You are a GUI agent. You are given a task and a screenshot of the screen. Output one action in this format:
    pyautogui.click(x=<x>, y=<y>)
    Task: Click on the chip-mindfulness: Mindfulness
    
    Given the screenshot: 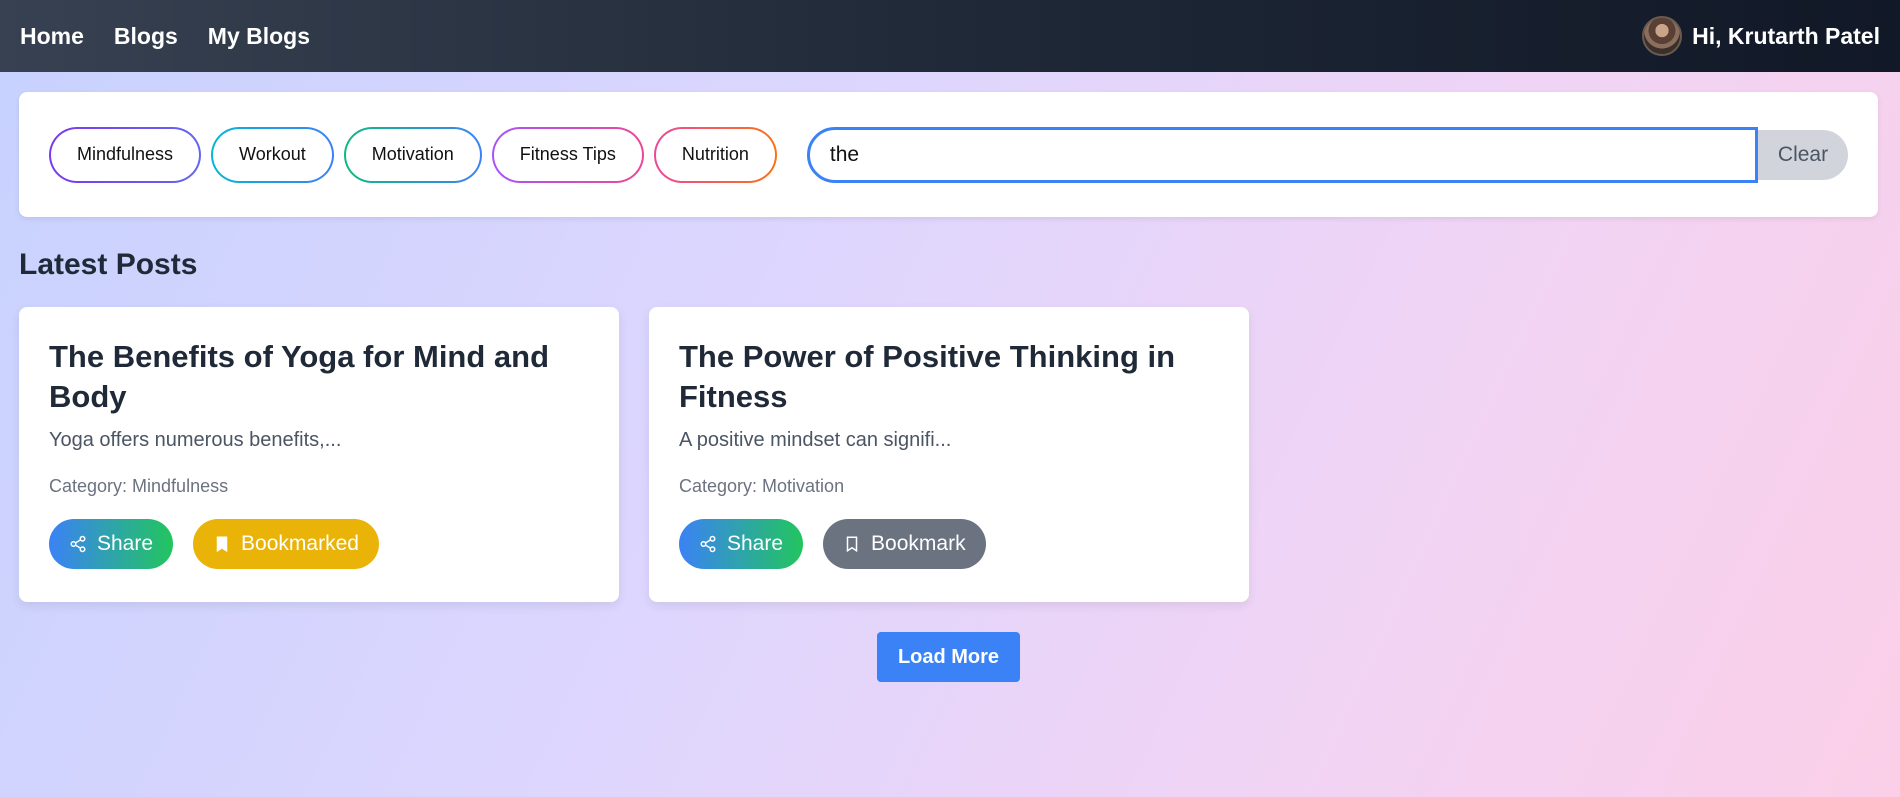 What is the action you would take?
    pyautogui.click(x=125, y=154)
    